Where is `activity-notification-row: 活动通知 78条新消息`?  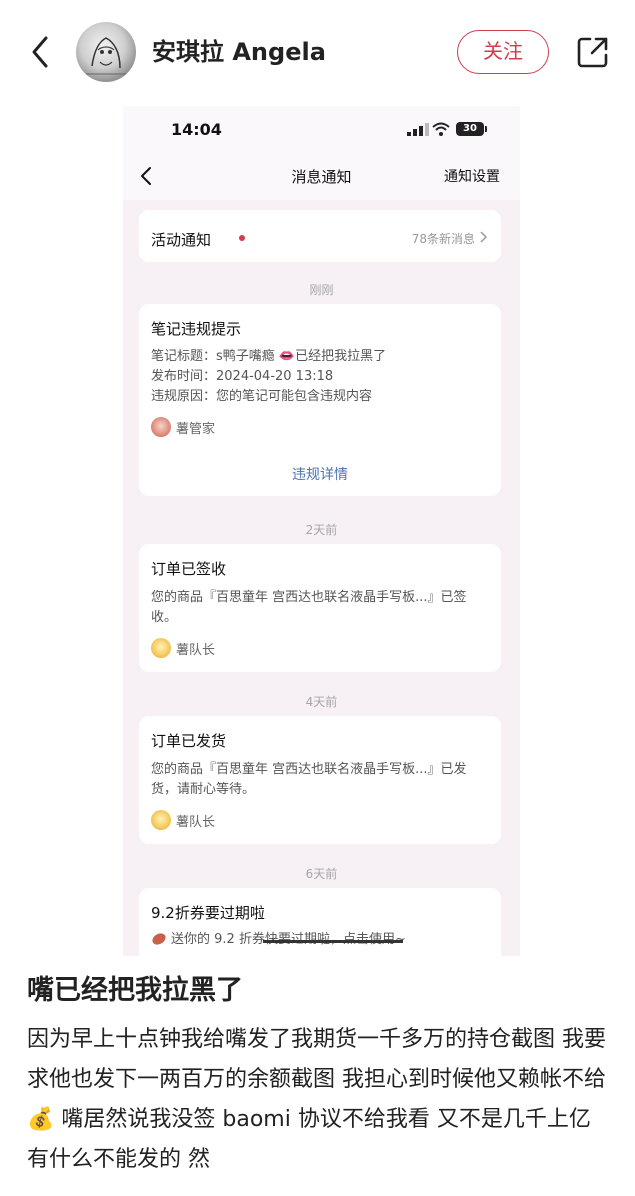
activity-notification-row: 活动通知 78条新消息 is located at coordinates (320, 236).